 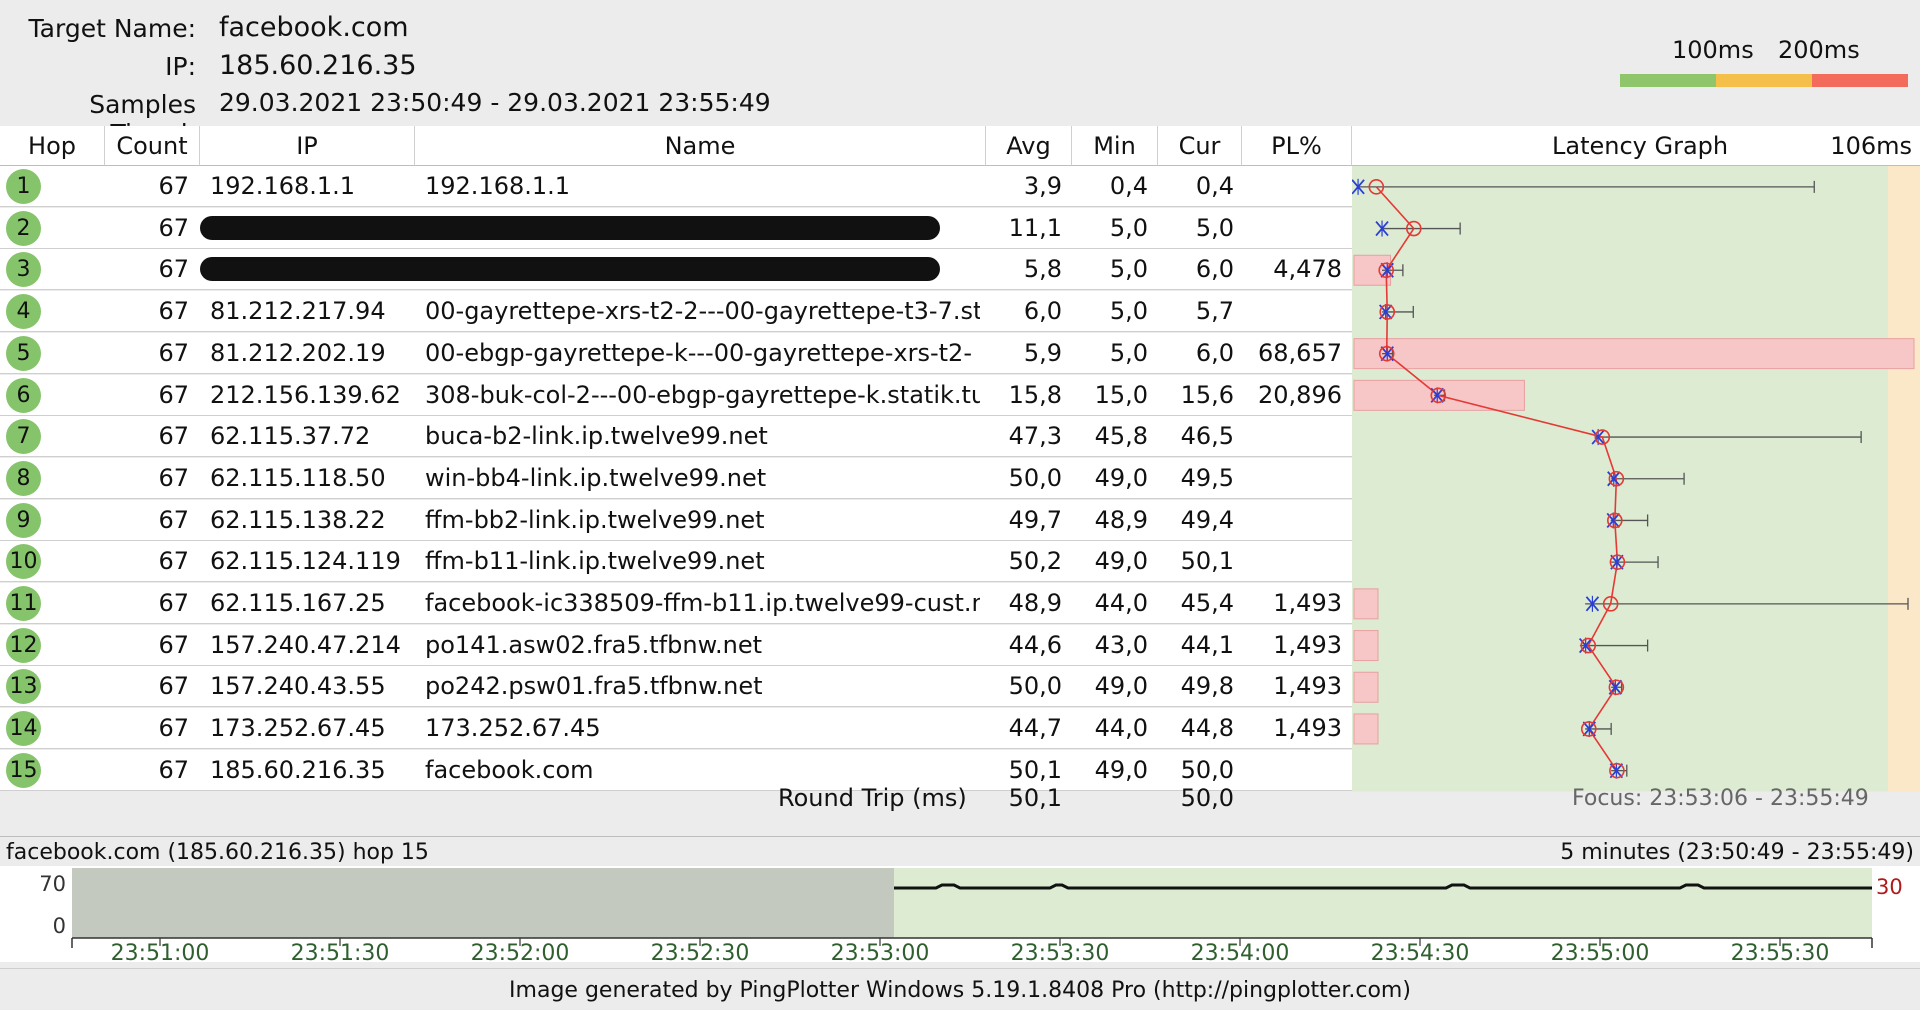 What do you see at coordinates (298, 728) in the screenshot?
I see `ip-cell: 173.252.67.45` at bounding box center [298, 728].